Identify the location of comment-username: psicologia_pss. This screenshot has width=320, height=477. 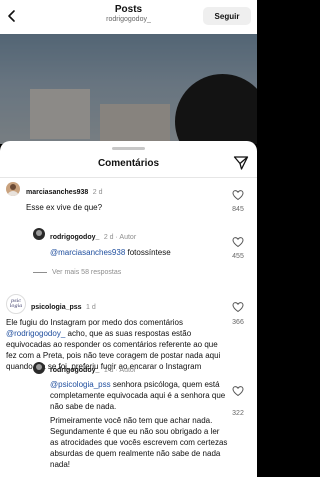
(56, 307).